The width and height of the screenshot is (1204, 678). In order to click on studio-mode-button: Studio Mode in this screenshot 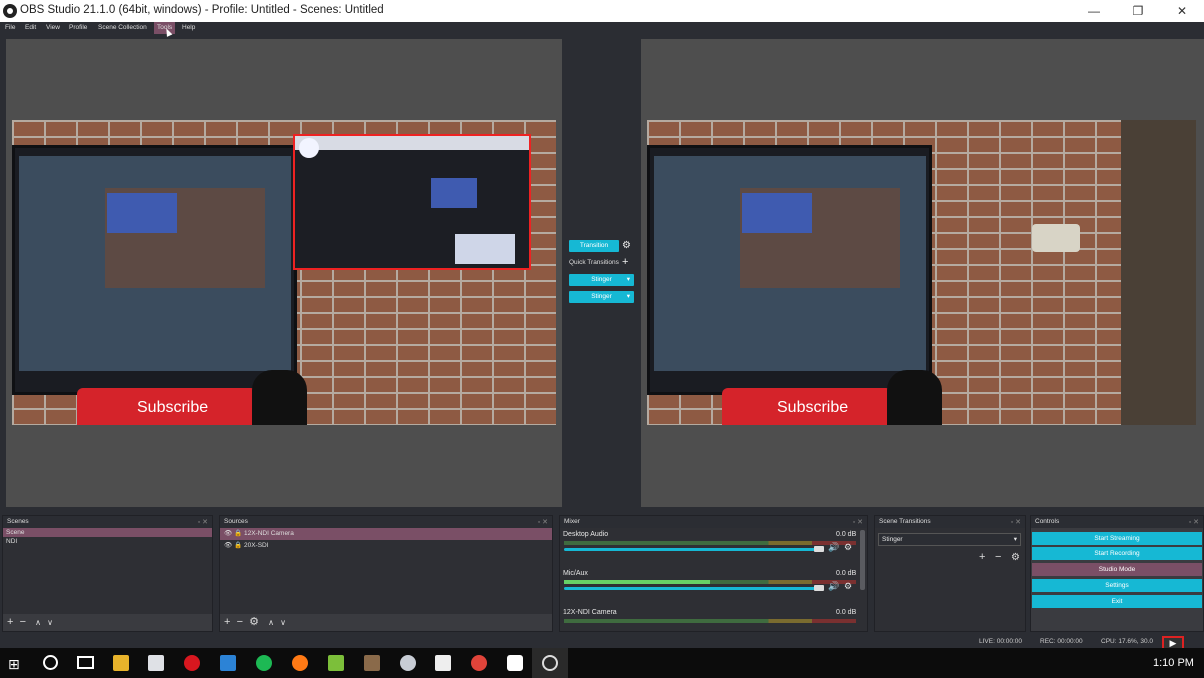, I will do `click(1117, 569)`.